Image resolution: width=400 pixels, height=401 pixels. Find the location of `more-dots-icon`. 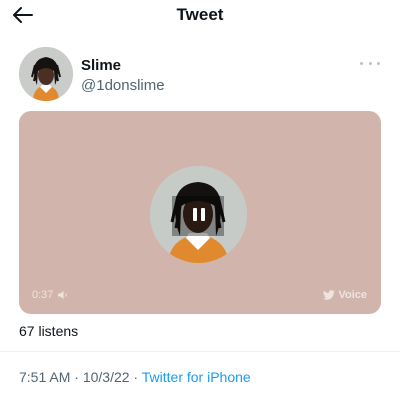

more-dots-icon is located at coordinates (361, 63).